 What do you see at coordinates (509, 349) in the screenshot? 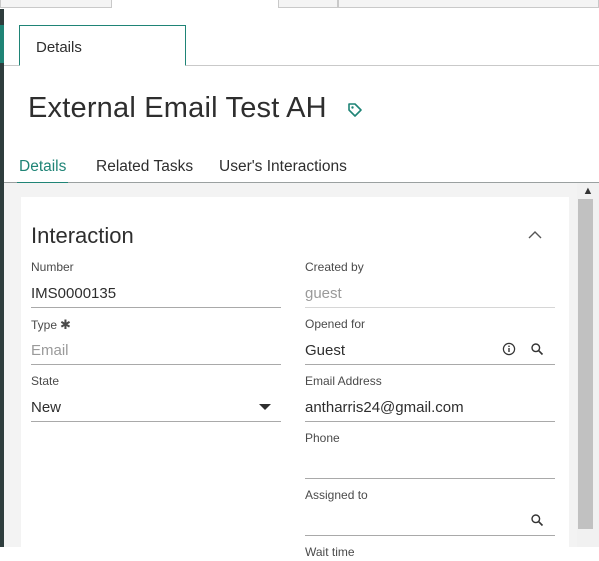
I see `info-icon` at bounding box center [509, 349].